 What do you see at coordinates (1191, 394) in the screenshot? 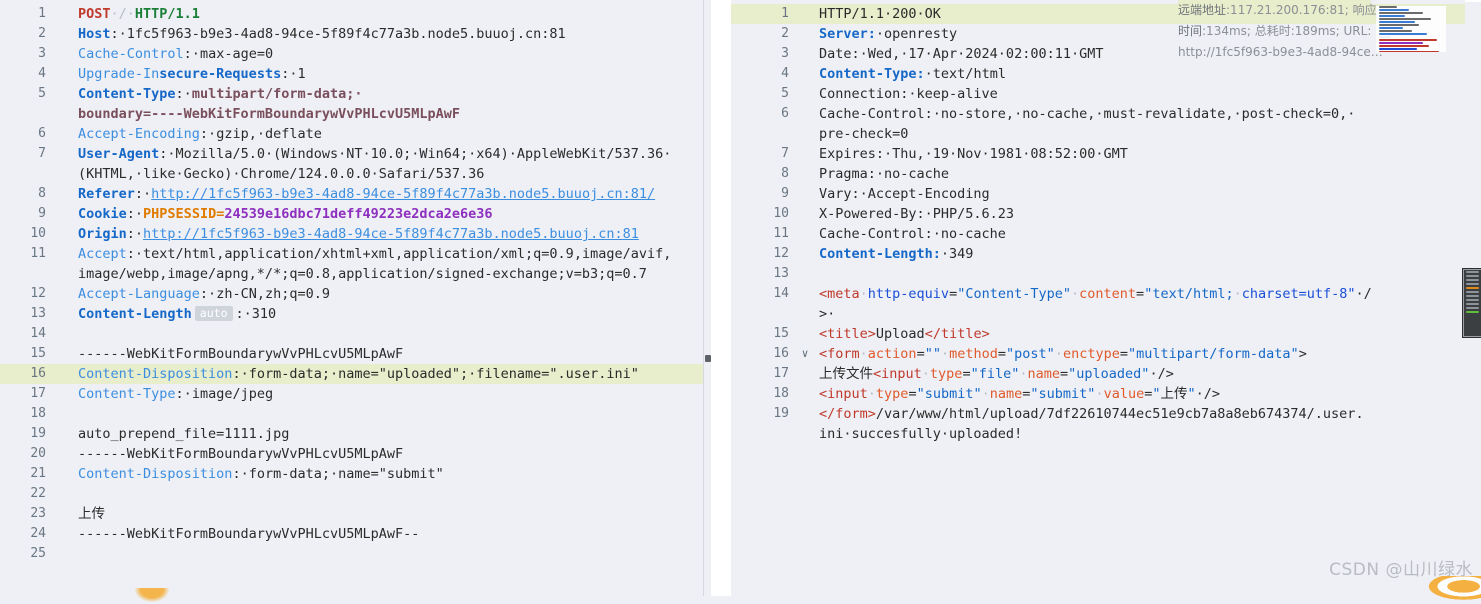
I see `code-token: "` at bounding box center [1191, 394].